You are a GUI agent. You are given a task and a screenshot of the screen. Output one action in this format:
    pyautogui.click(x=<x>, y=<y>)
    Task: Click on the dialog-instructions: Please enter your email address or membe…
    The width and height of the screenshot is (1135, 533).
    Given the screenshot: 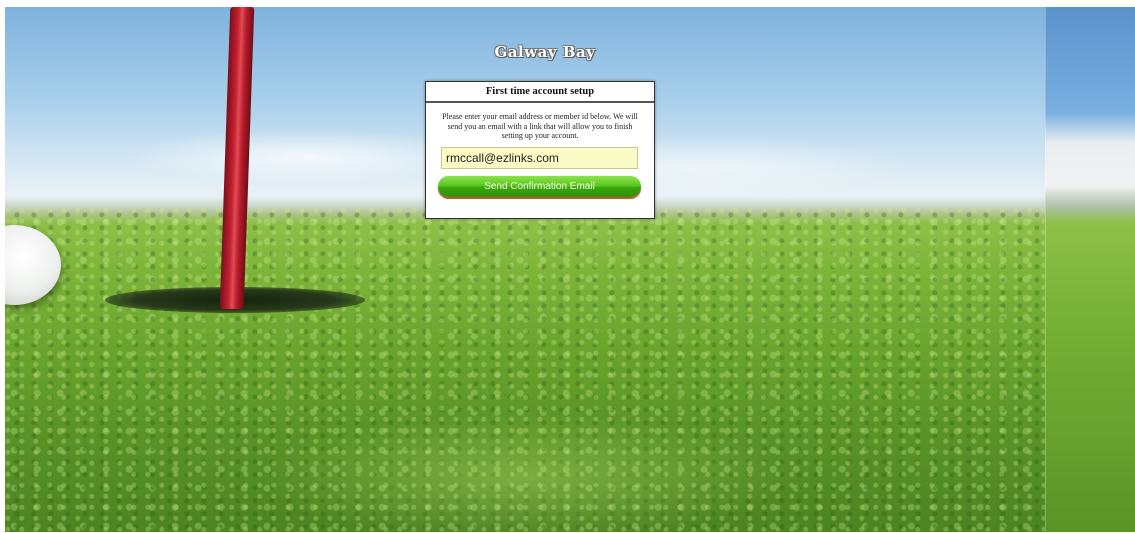 What is the action you would take?
    pyautogui.click(x=540, y=126)
    